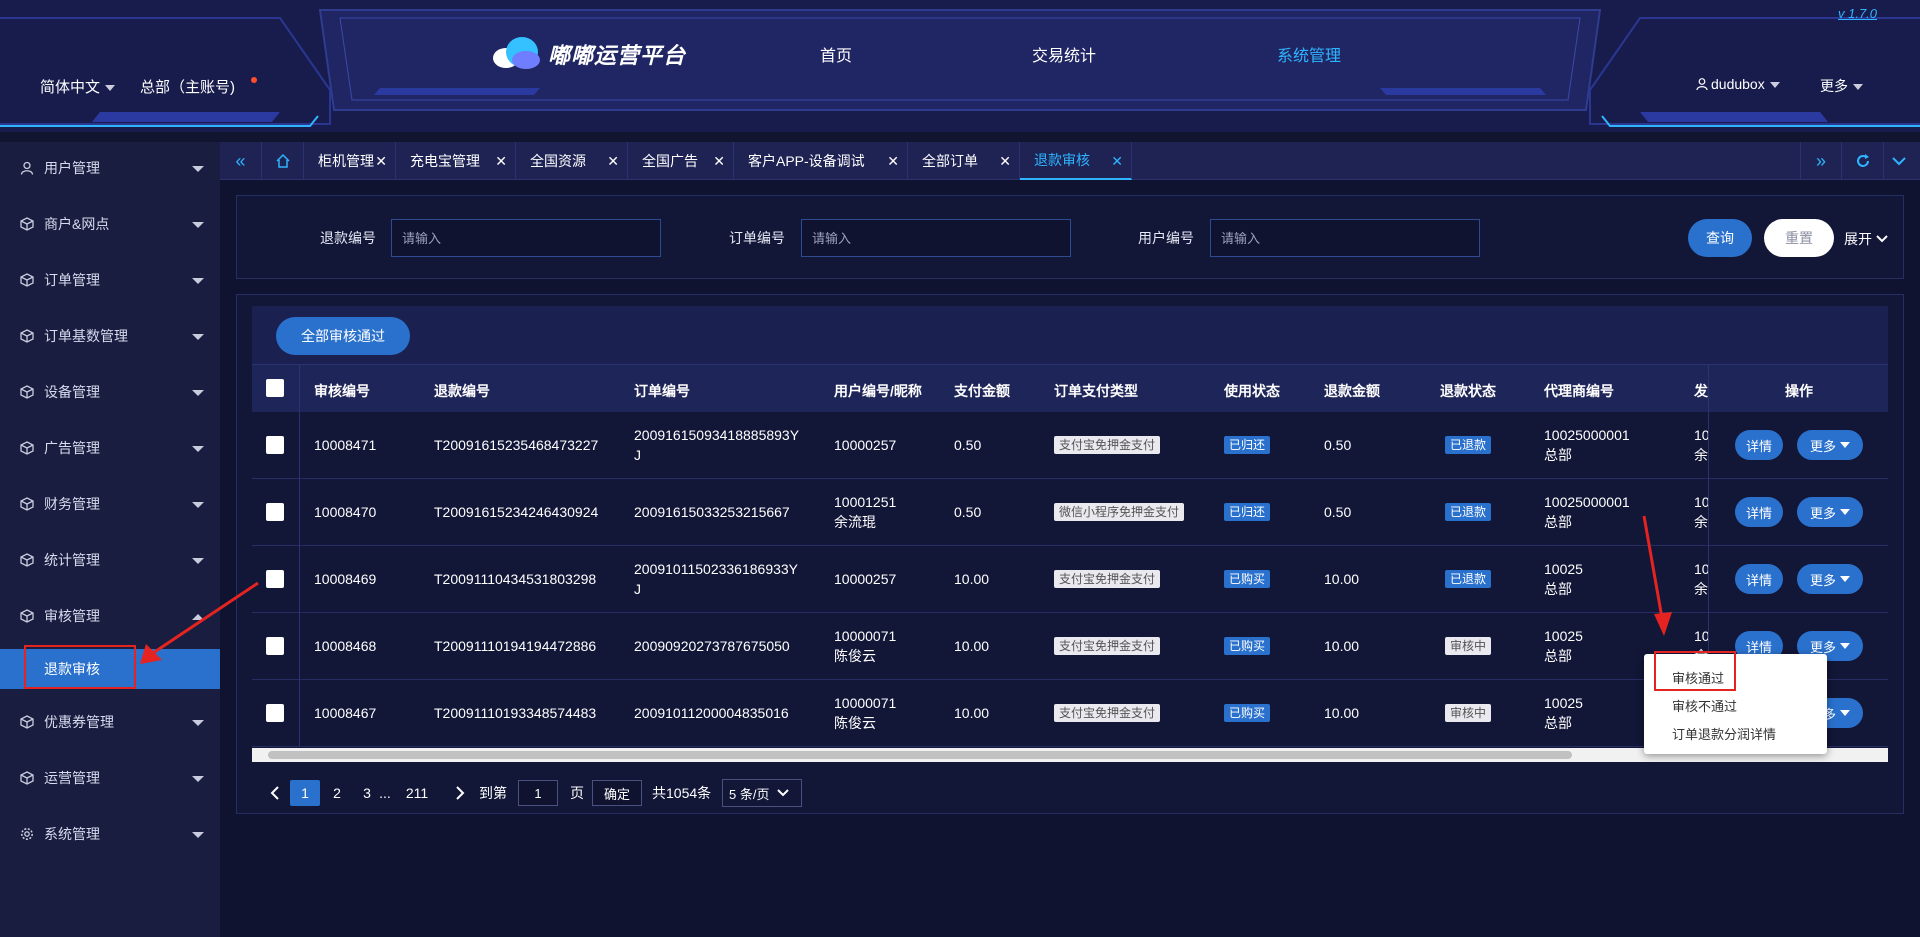  I want to click on annotation-arrows, so click(906, 589).